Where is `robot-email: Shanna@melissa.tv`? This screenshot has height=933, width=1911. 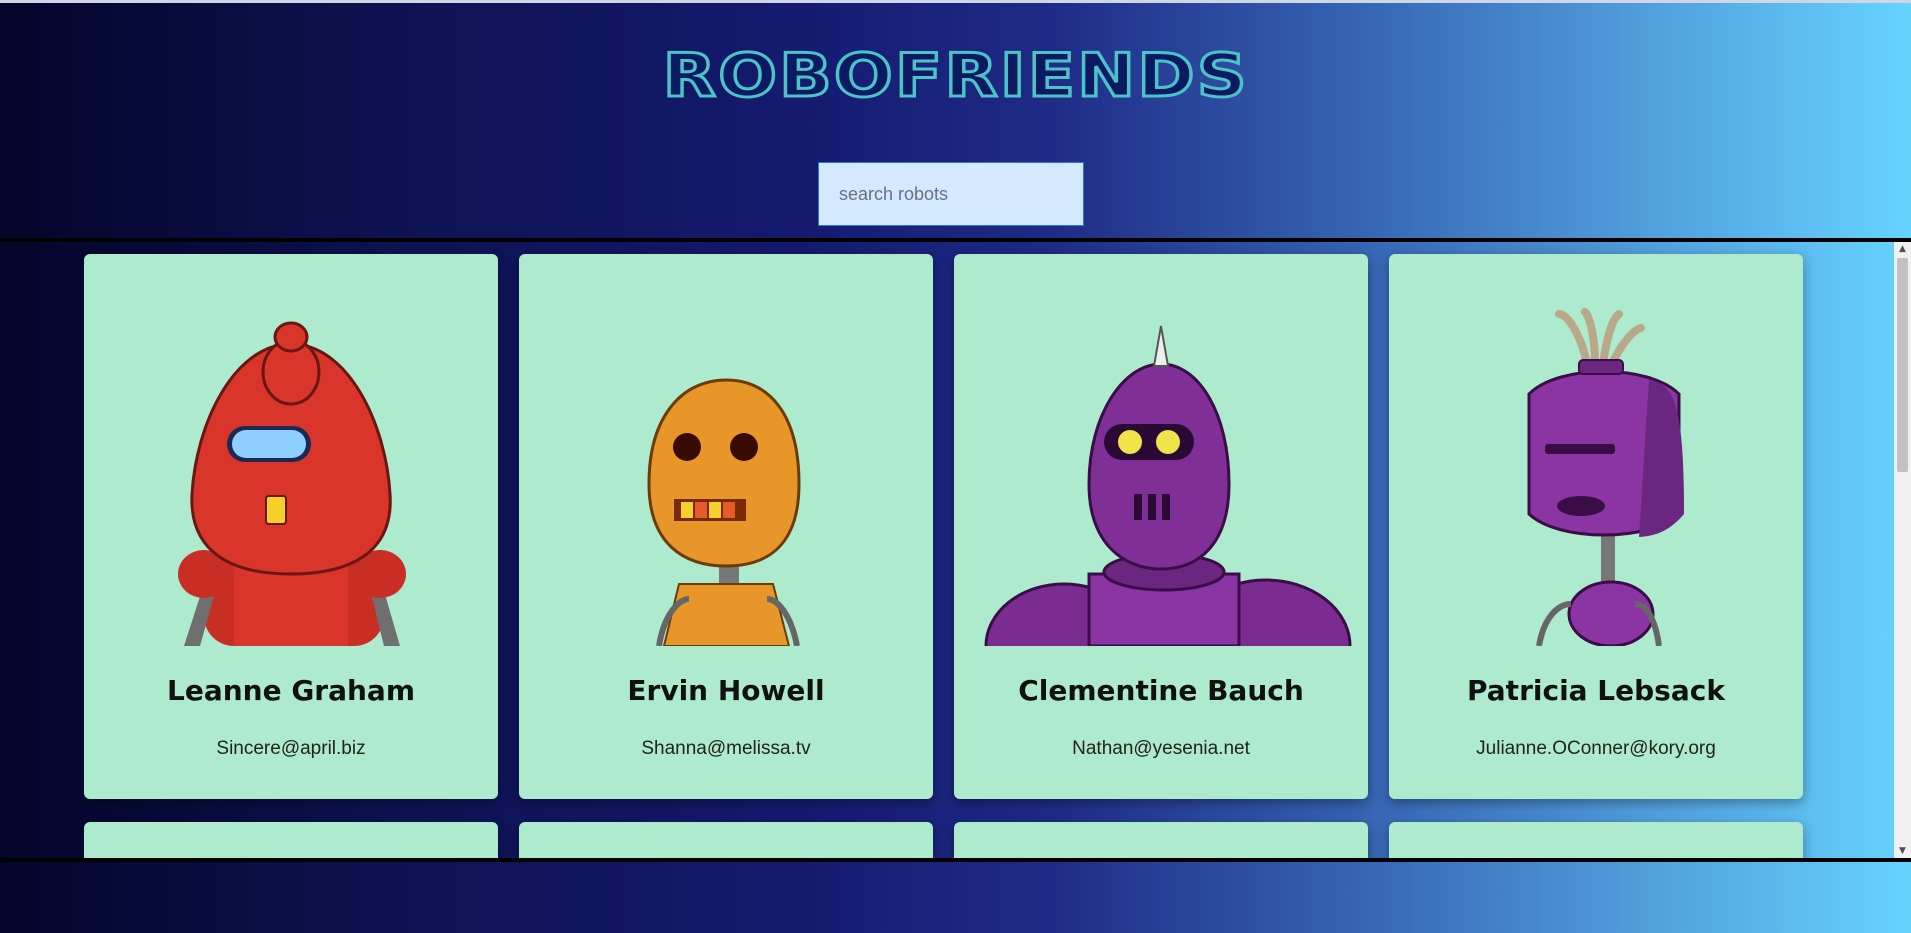 robot-email: Shanna@melissa.tv is located at coordinates (726, 748).